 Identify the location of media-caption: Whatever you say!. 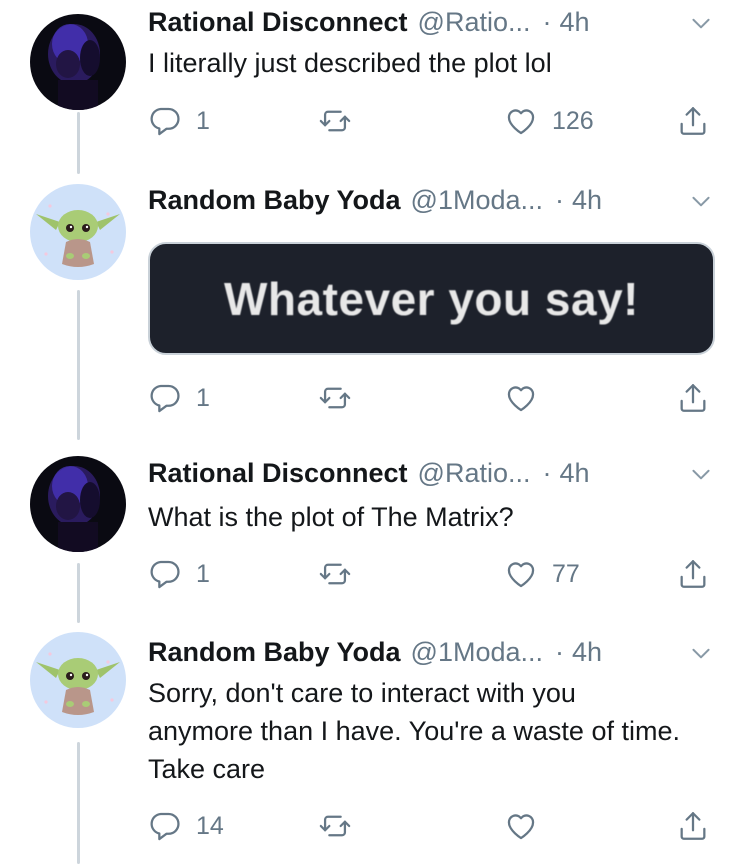
(431, 298).